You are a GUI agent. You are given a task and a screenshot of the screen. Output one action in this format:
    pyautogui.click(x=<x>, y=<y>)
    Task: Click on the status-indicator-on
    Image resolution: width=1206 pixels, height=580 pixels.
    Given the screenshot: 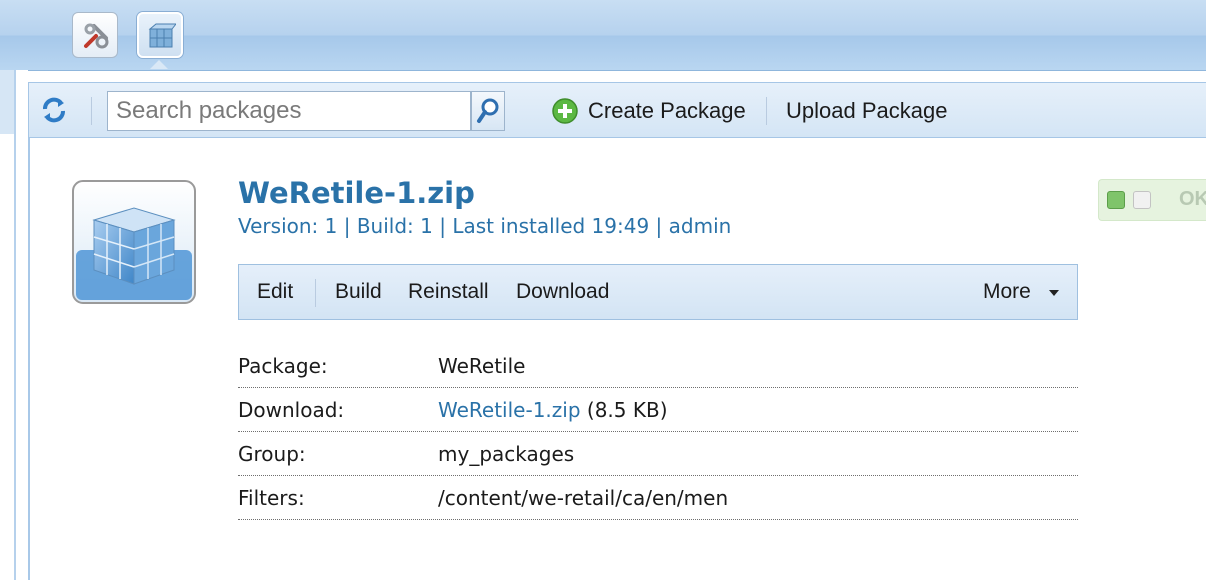 What is the action you would take?
    pyautogui.click(x=1116, y=200)
    